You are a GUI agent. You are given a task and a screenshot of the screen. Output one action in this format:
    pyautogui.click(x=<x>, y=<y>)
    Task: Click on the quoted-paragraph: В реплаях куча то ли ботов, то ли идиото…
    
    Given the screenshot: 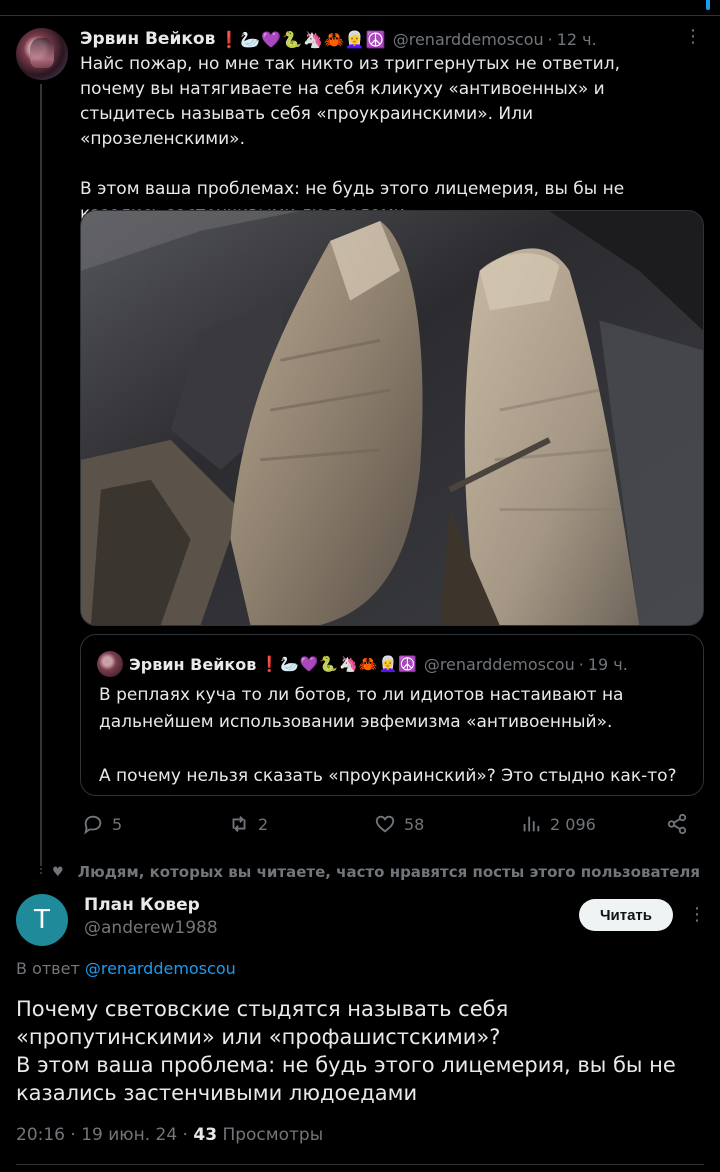 What is the action you would take?
    pyautogui.click(x=361, y=708)
    